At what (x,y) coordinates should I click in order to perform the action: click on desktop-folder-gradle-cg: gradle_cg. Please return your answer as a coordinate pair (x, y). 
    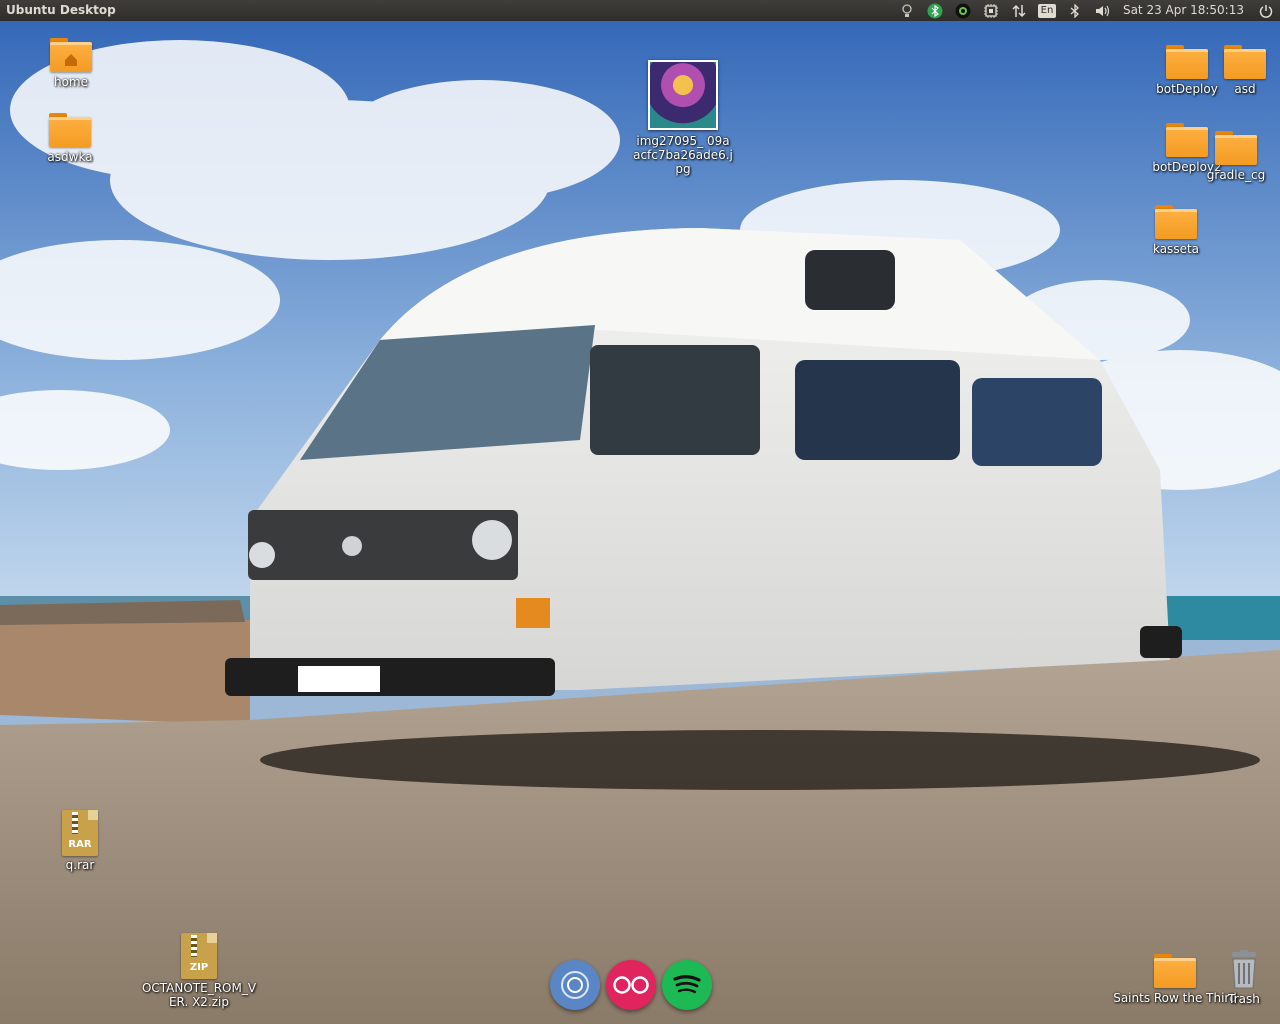
    Looking at the image, I should click on (1233, 156).